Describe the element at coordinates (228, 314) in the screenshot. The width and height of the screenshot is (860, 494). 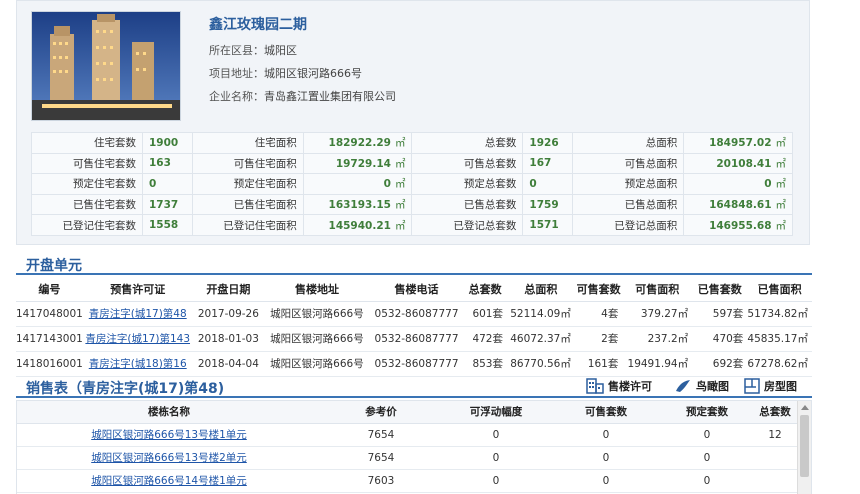
I see `table-cell: 2017-09-26` at that location.